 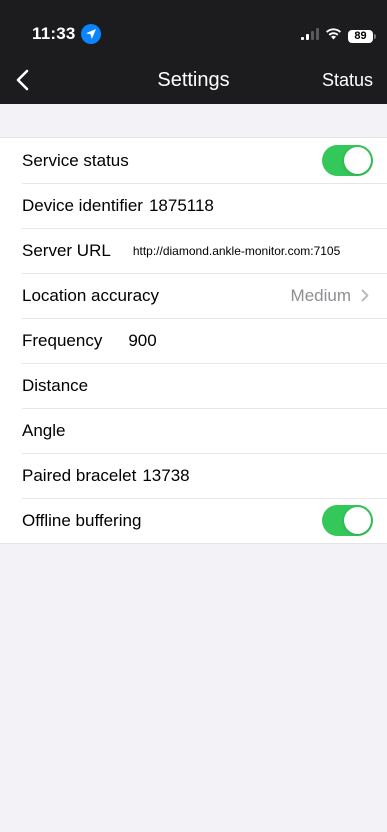 I want to click on location-accuracy-row: Location accuracy Medium, so click(x=193, y=295).